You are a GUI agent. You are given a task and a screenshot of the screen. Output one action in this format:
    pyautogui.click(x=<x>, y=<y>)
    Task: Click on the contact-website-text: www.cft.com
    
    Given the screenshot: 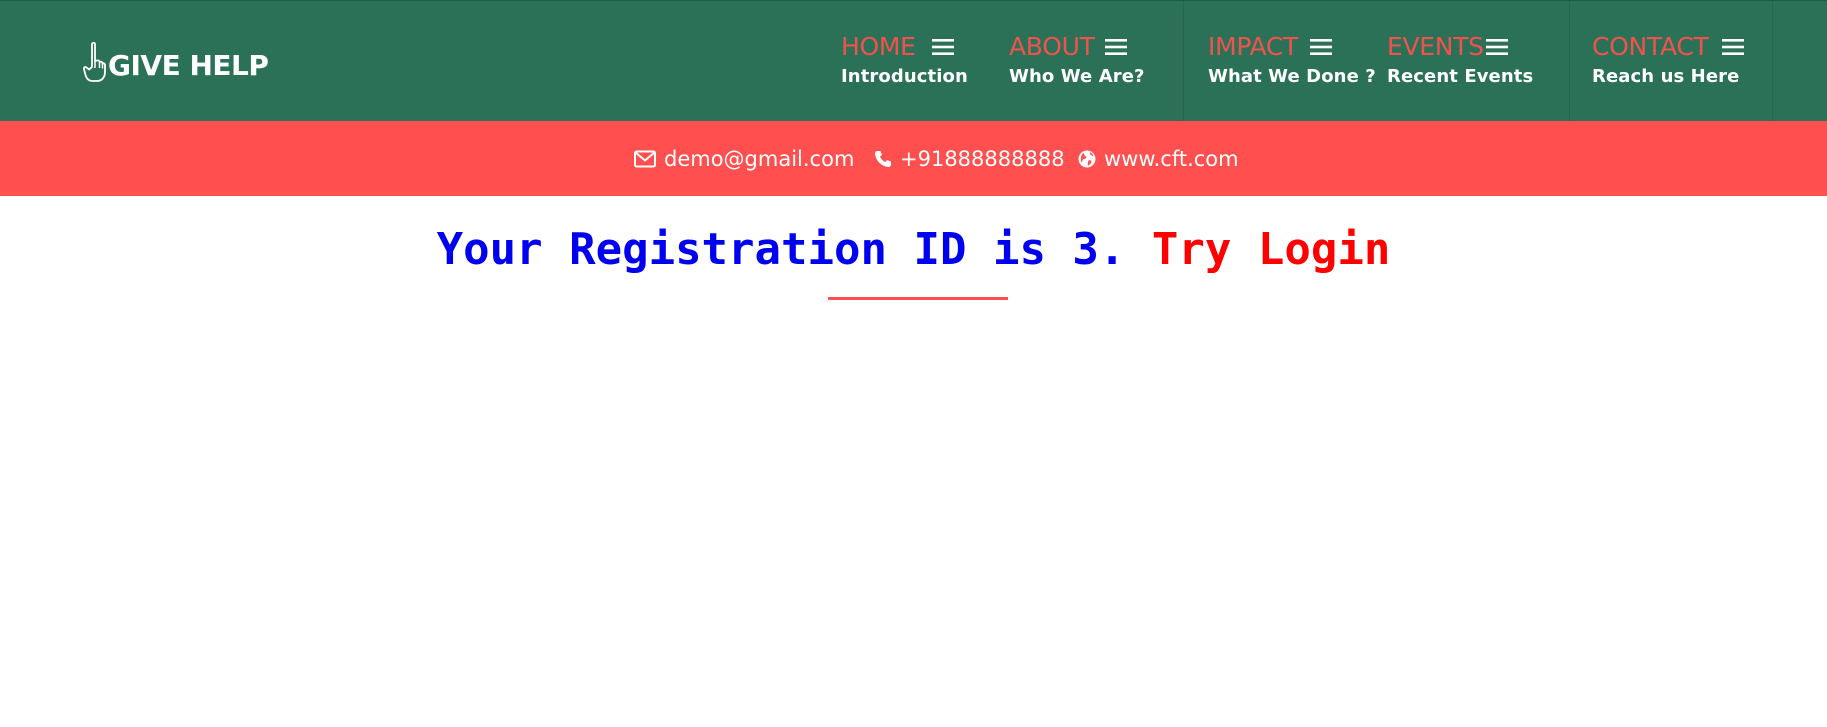 What is the action you would take?
    pyautogui.click(x=1171, y=158)
    